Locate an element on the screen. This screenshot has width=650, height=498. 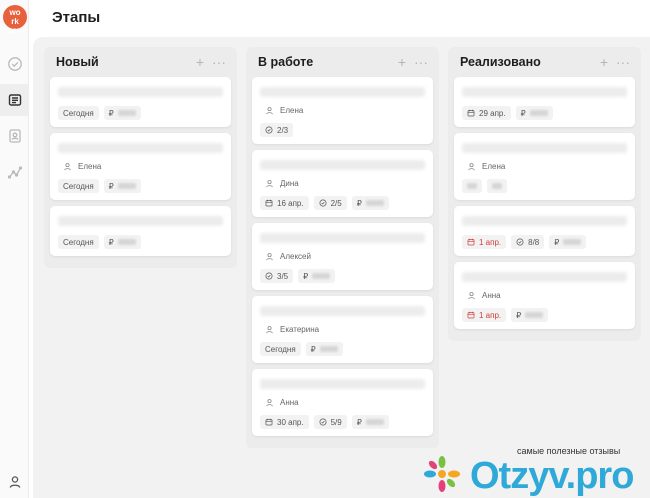
column-header: Новый + ··· is located at coordinates (140, 62).